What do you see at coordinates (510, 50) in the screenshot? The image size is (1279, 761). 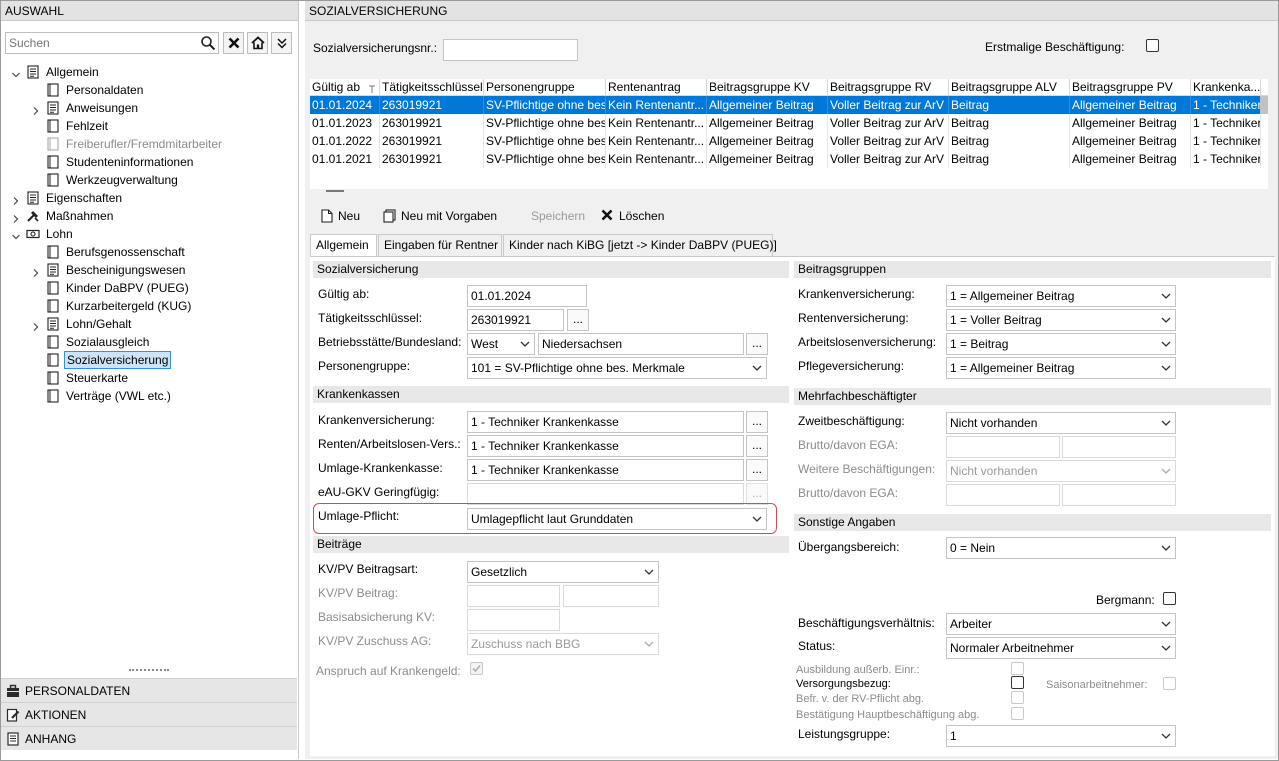 I see `svnr-input` at bounding box center [510, 50].